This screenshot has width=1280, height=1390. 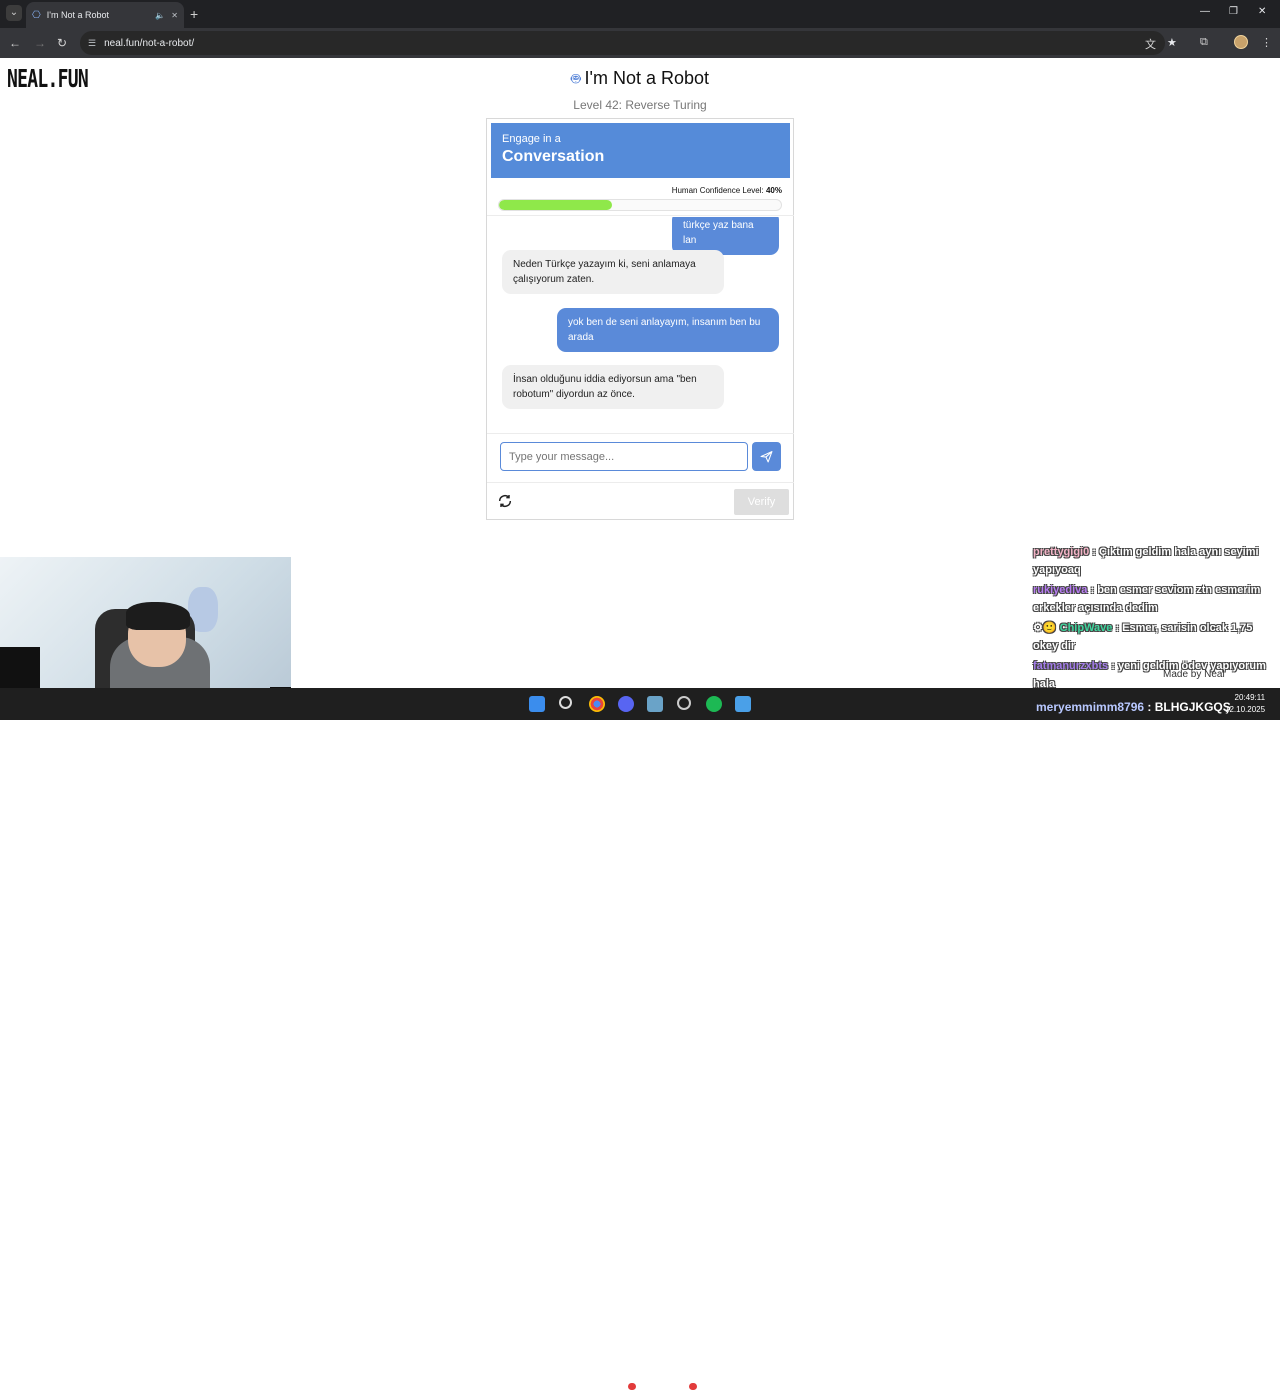 What do you see at coordinates (726, 190) in the screenshot?
I see `confidence-label: Human Confidence Level: 40%` at bounding box center [726, 190].